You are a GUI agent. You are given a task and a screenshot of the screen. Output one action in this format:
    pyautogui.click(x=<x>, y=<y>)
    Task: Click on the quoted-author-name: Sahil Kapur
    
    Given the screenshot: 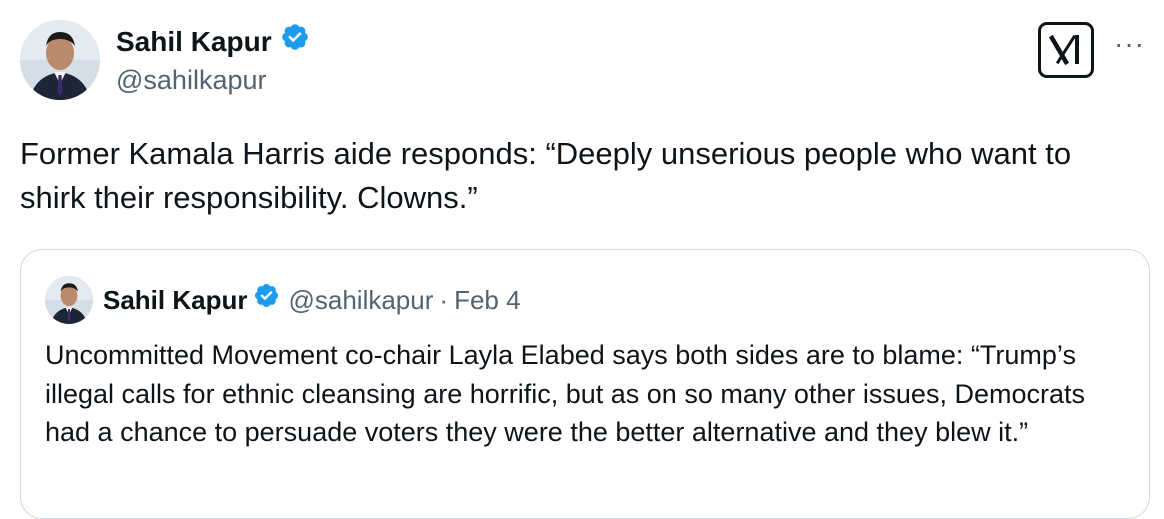 What is the action you would take?
    pyautogui.click(x=175, y=300)
    